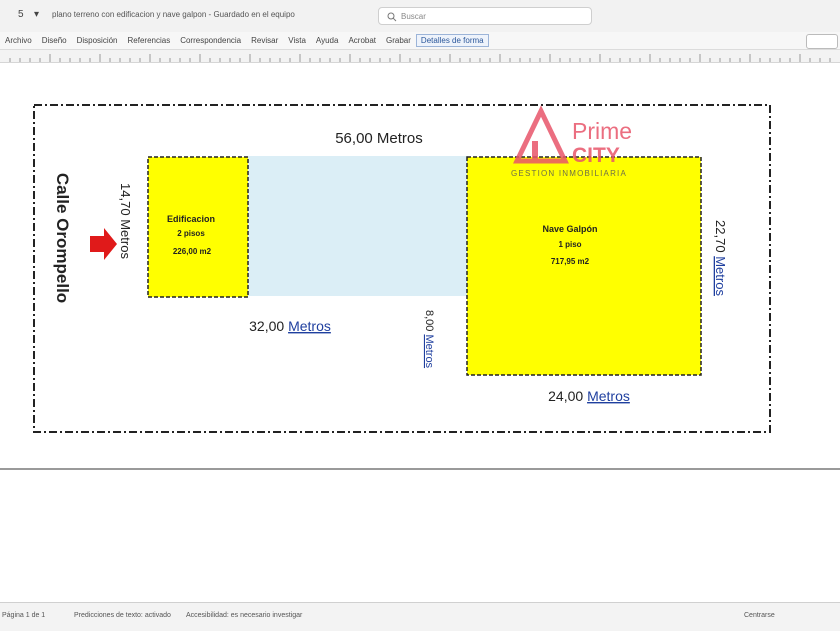 The width and height of the screenshot is (840, 631). What do you see at coordinates (122, 615) in the screenshot?
I see `status-text-predictions: Predicciones de texto: activado` at bounding box center [122, 615].